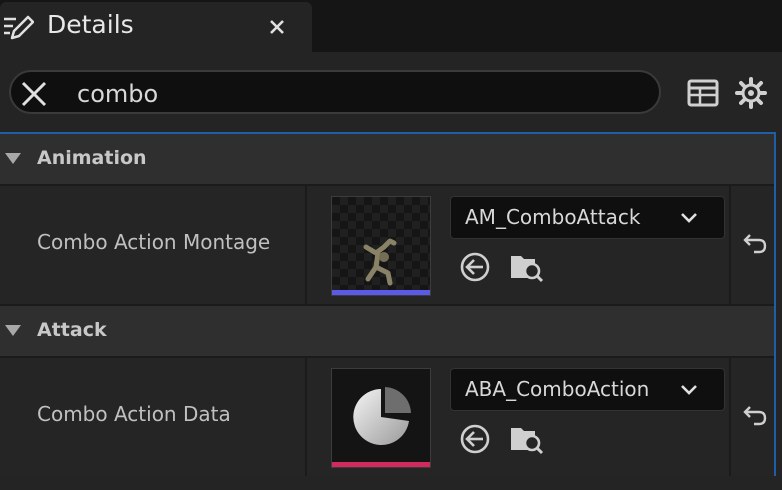  What do you see at coordinates (387, 159) in the screenshot?
I see `category-animation: Animation` at bounding box center [387, 159].